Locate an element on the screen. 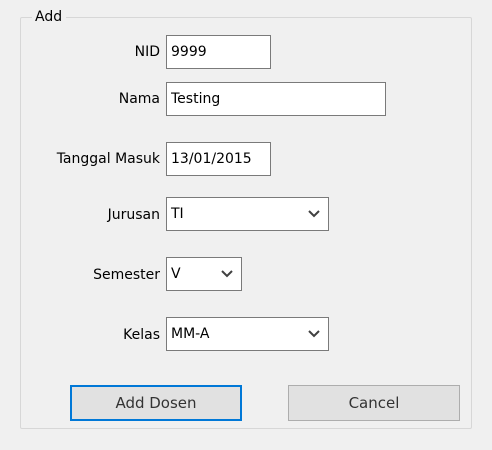 This screenshot has width=492, height=450. semester-selected-value: V is located at coordinates (176, 274).